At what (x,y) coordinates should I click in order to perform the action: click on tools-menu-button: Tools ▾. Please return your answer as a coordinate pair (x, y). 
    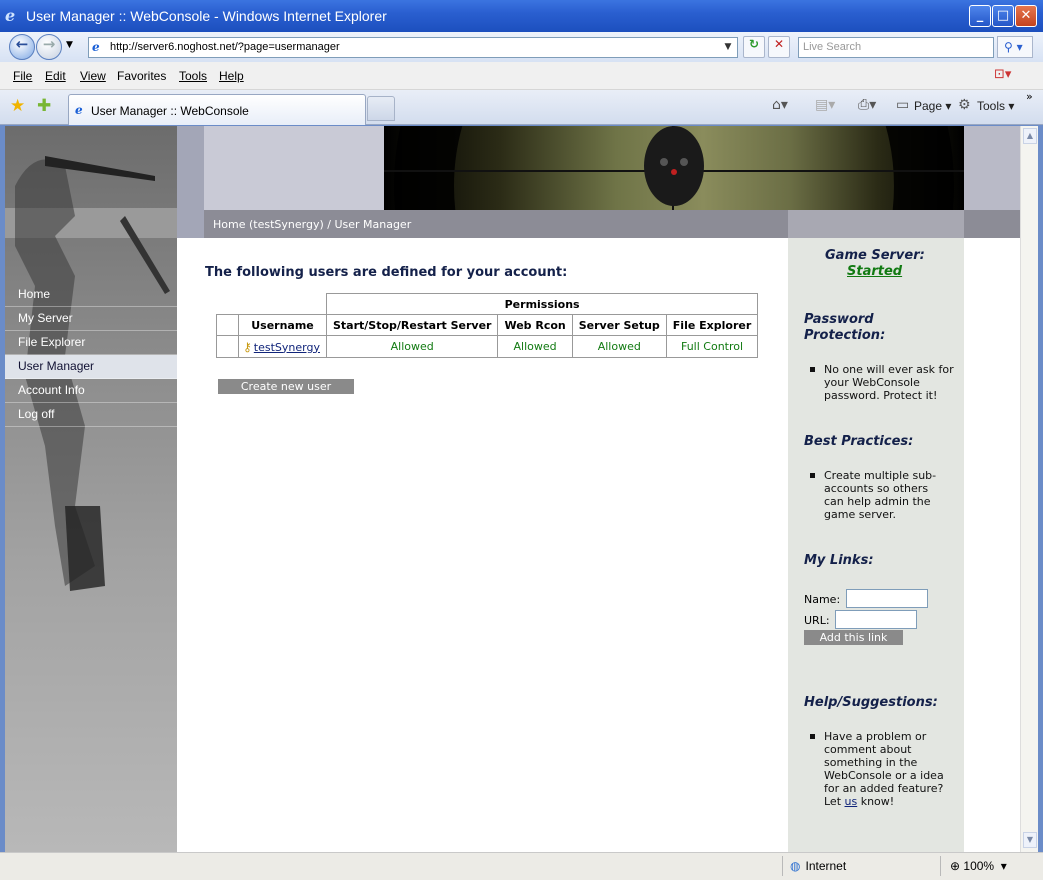
    Looking at the image, I should click on (995, 106).